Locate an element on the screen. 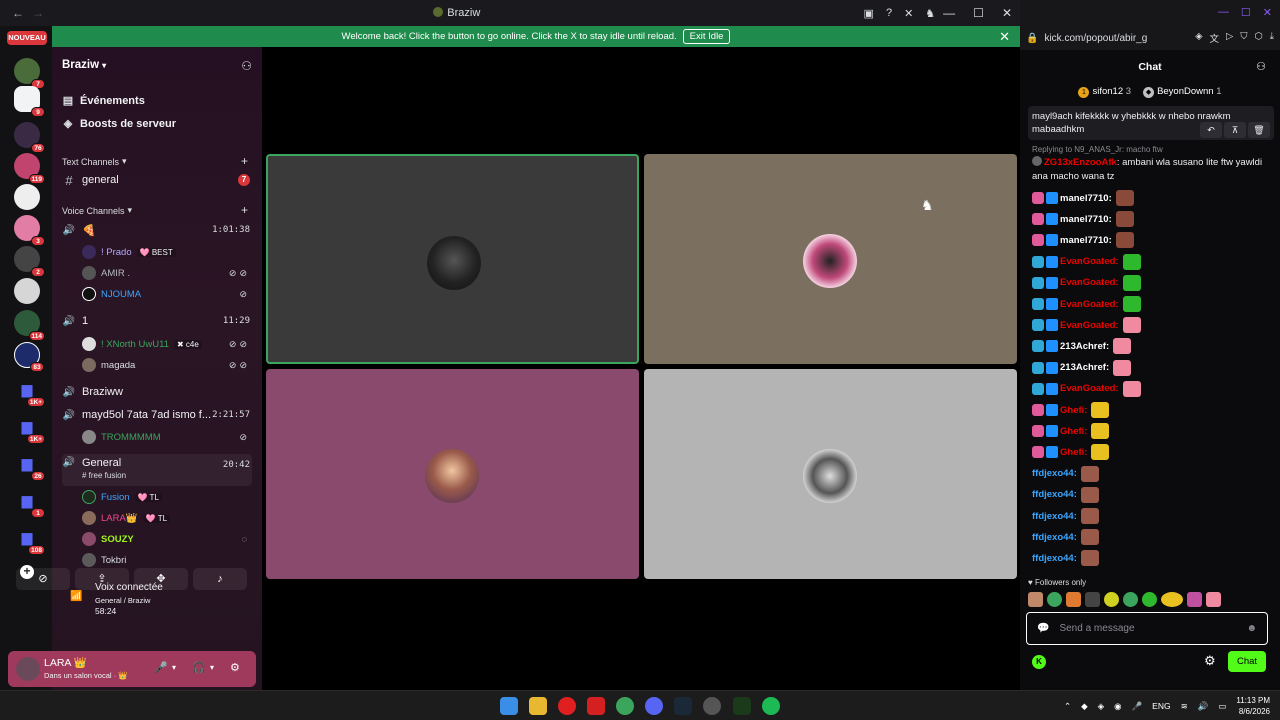  video-tile-speaking is located at coordinates (452, 259).